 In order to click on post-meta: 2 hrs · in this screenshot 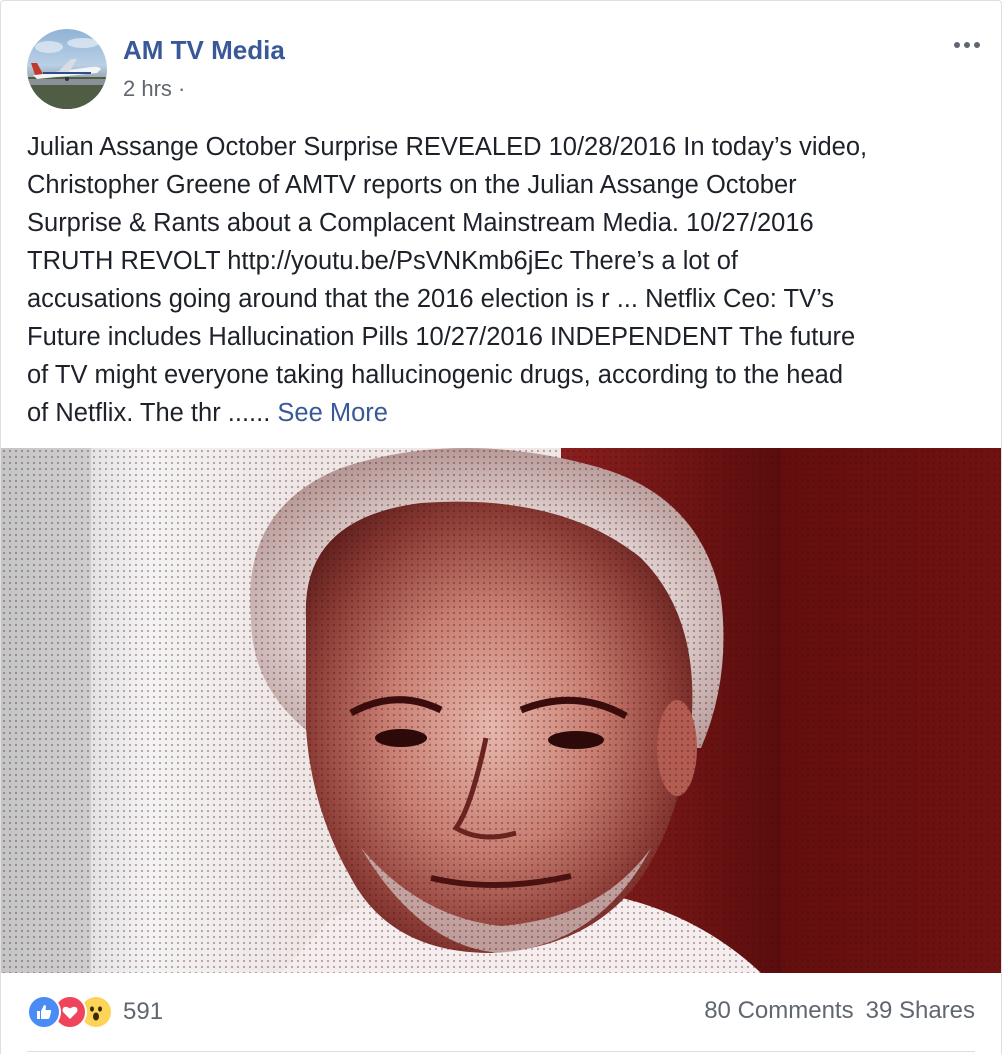, I will do `click(154, 89)`.